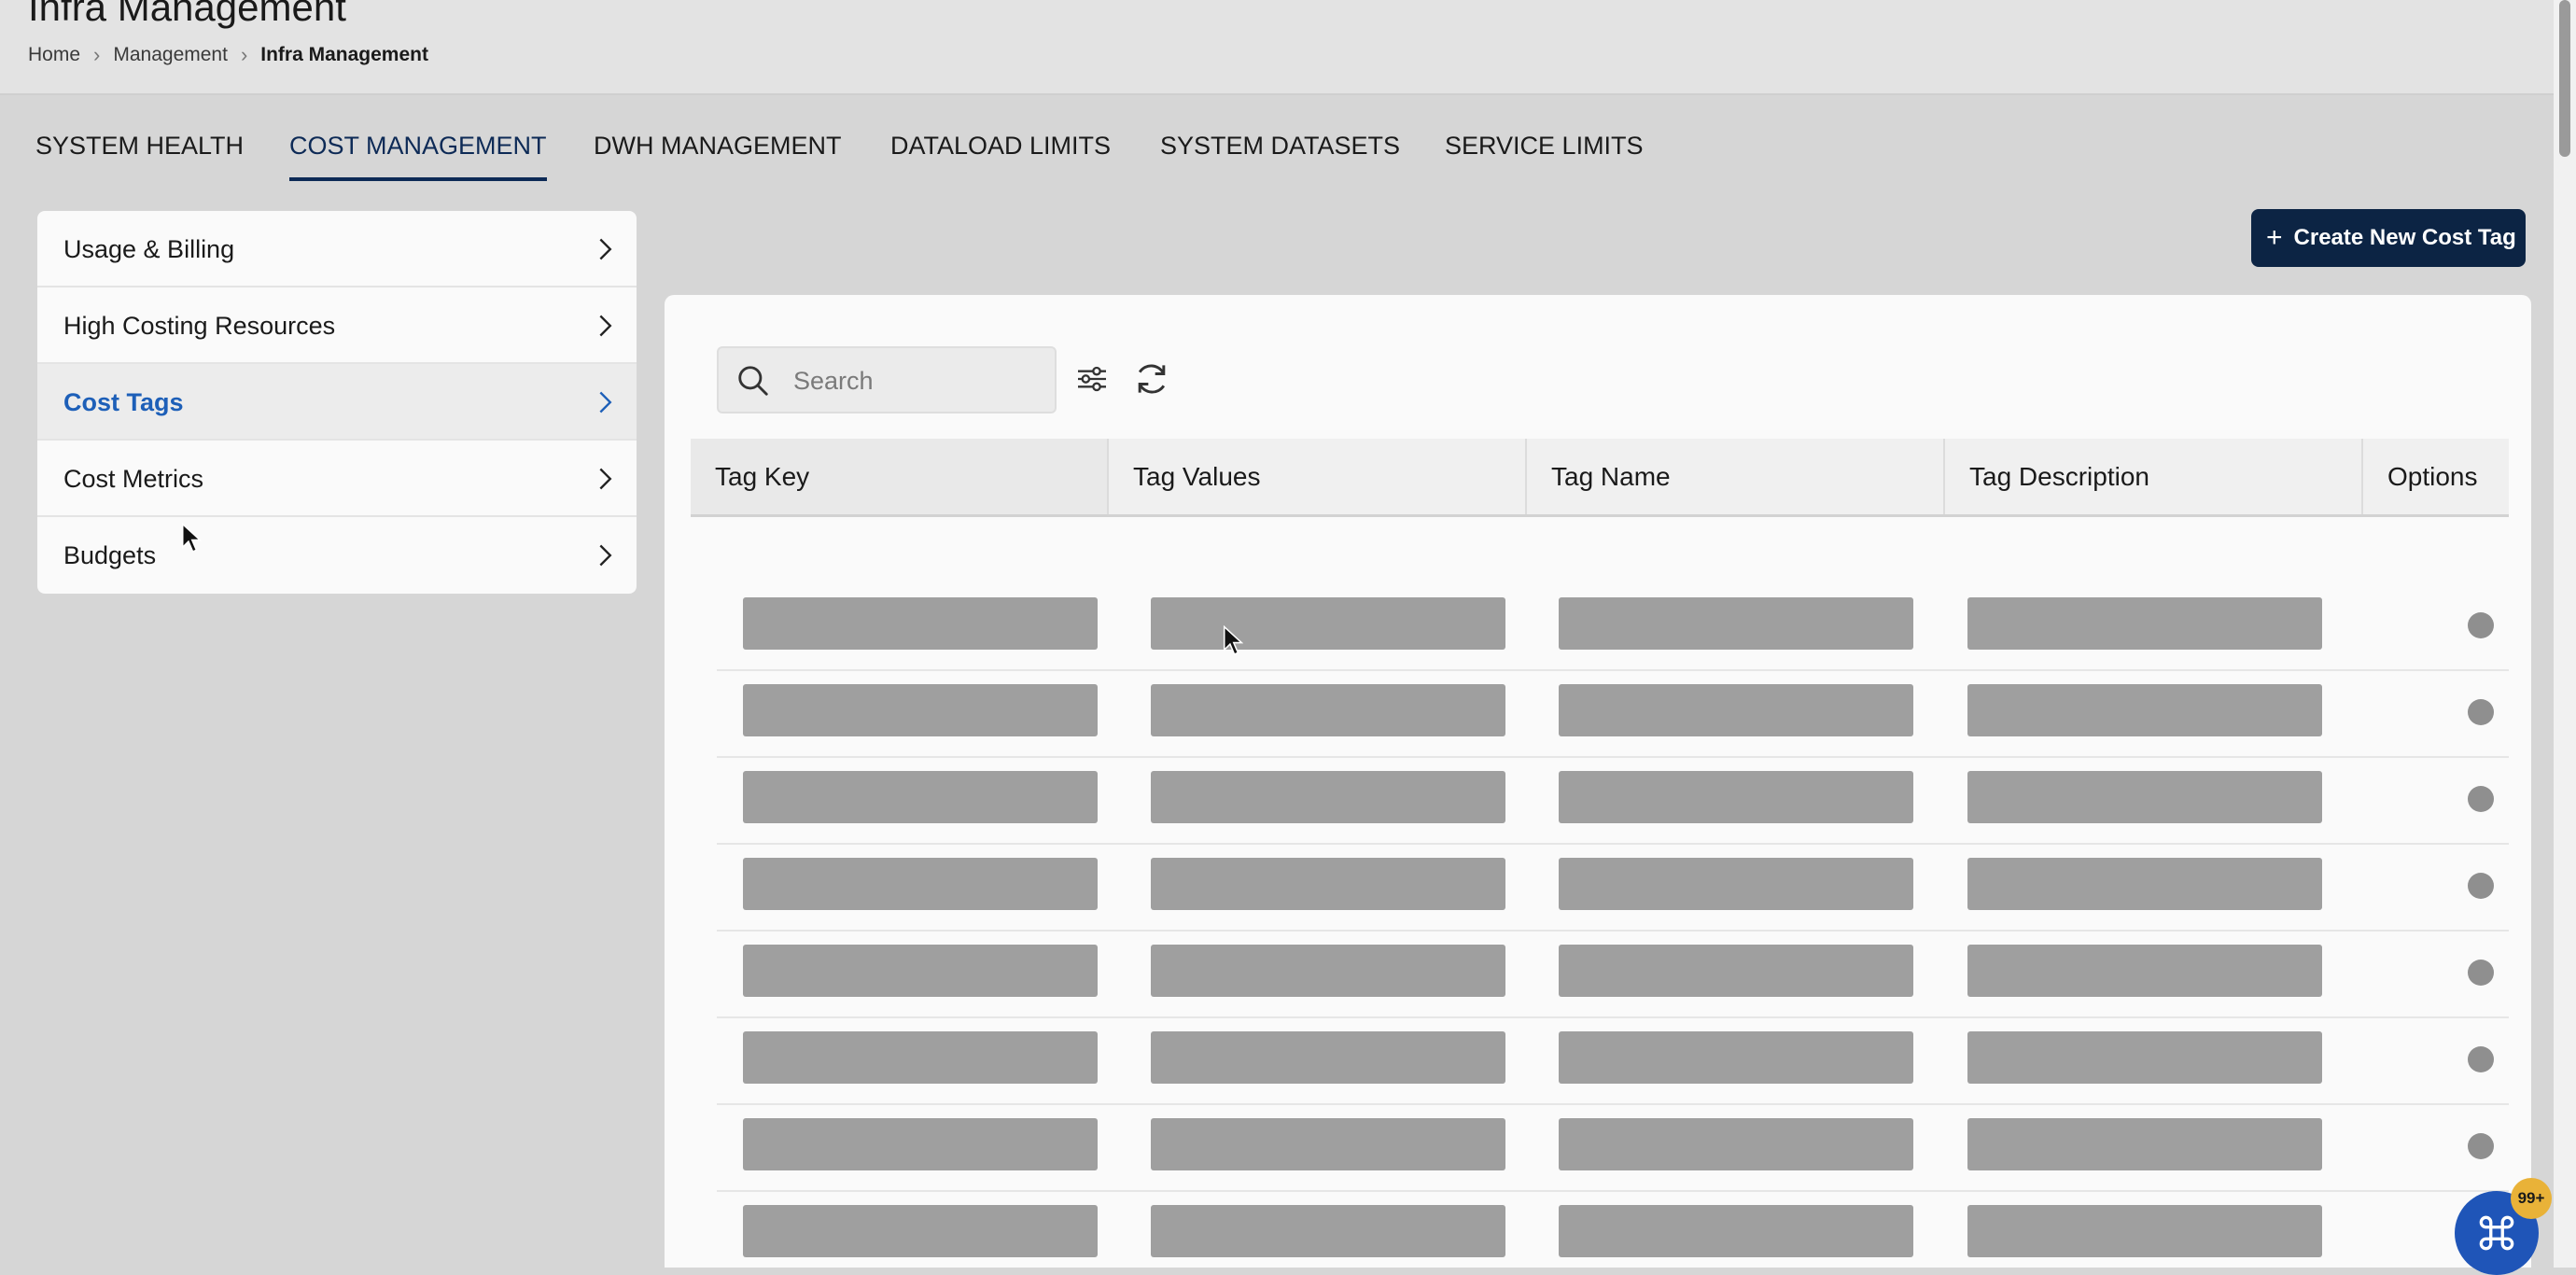 This screenshot has height=1275, width=2576. What do you see at coordinates (2154, 476) in the screenshot?
I see `column-header-tag-description: Tag Description` at bounding box center [2154, 476].